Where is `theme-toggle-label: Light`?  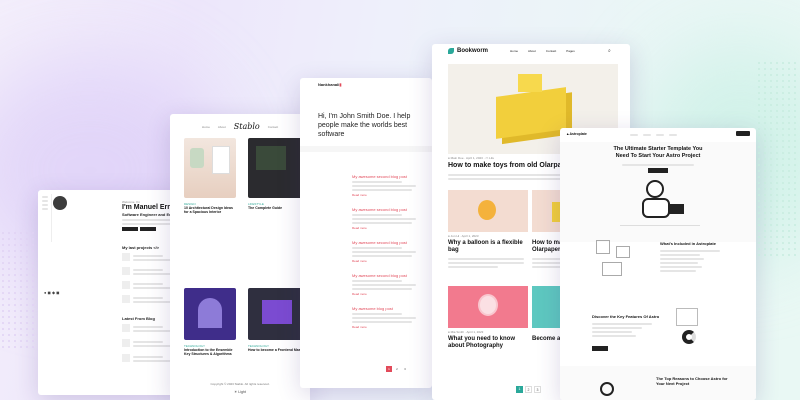
theme-toggle-label: Light is located at coordinates (242, 392).